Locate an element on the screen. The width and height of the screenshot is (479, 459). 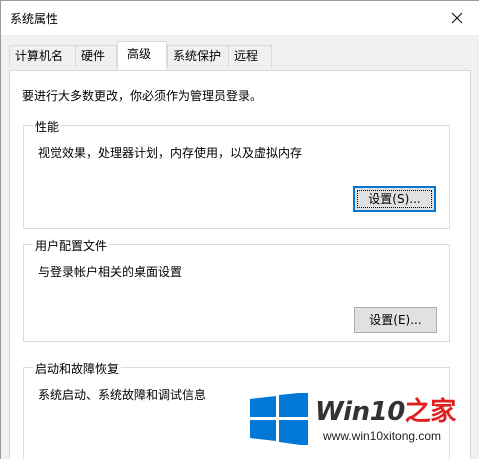
tab-advanced: 高级 is located at coordinates (142, 55).